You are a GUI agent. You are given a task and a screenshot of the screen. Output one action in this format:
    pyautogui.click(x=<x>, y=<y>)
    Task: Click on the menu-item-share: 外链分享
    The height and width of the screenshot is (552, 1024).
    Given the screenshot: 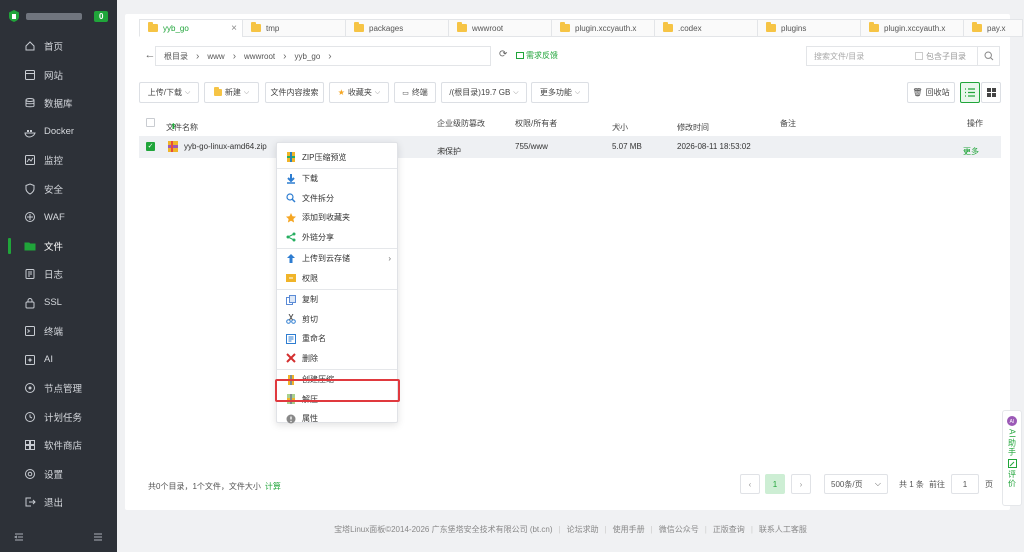 What is the action you would take?
    pyautogui.click(x=337, y=237)
    